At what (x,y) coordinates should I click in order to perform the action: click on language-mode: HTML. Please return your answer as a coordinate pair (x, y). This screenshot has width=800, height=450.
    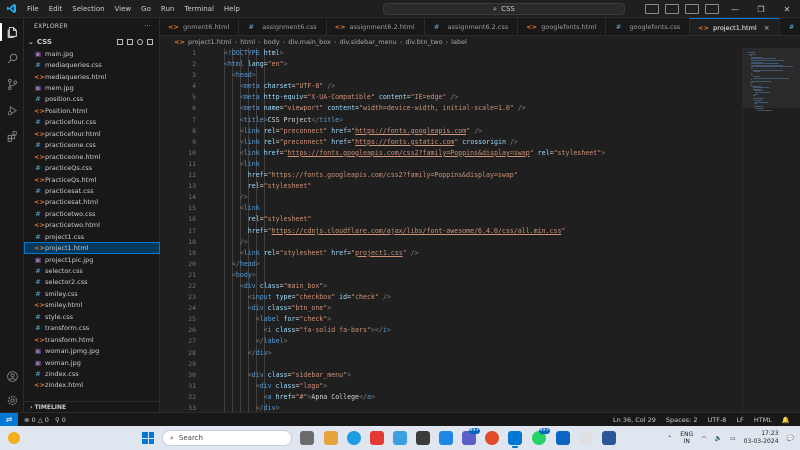
    Looking at the image, I should click on (763, 420).